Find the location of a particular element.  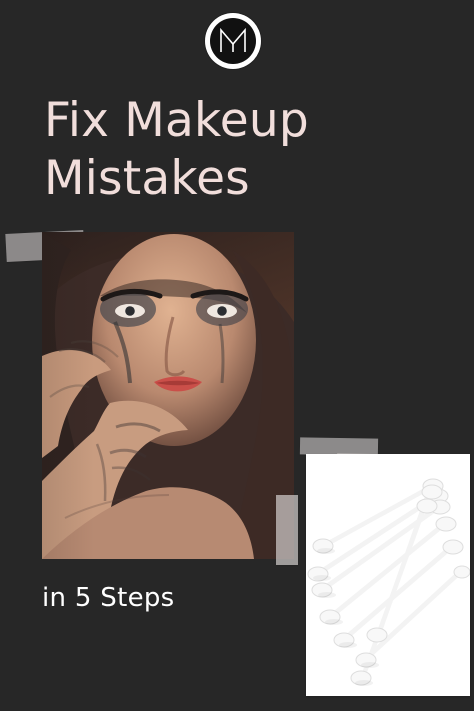

cotton-swabs-card is located at coordinates (388, 575).